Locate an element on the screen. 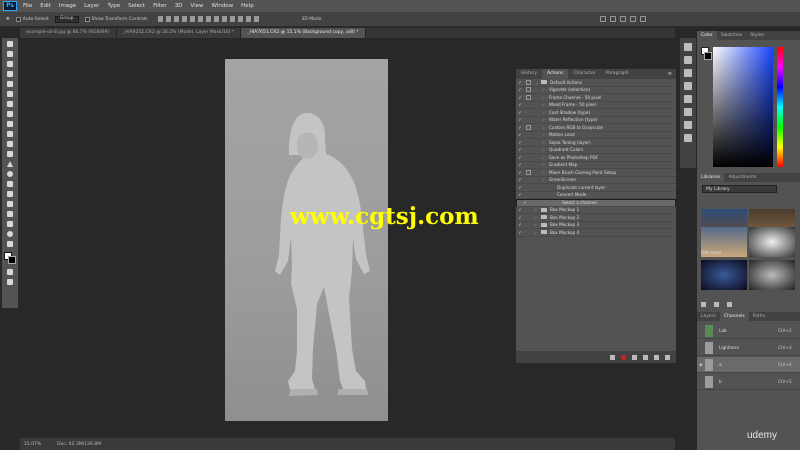 This screenshot has height=450, width=800. action-row: ✓ › Water Reflection (type) is located at coordinates (596, 120).